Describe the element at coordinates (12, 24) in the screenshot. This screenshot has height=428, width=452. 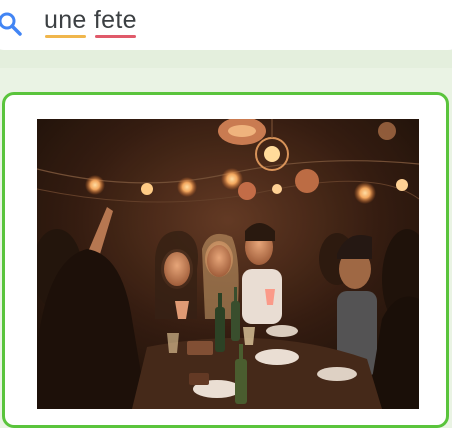
I see `search-icon` at that location.